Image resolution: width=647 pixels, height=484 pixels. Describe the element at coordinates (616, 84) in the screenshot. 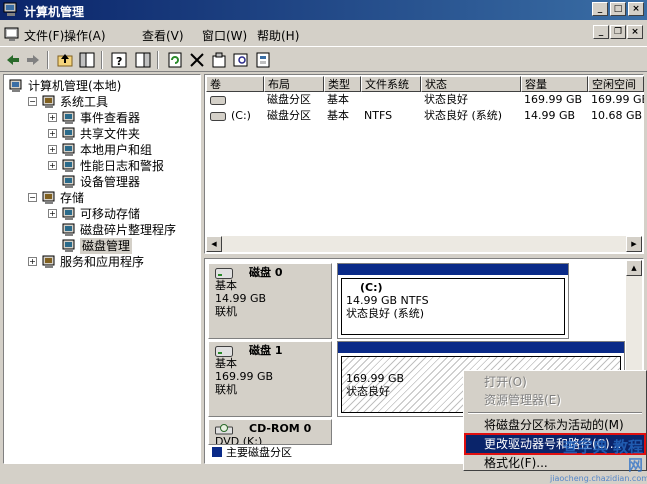

I see `column-free-space: 空闲空间` at that location.